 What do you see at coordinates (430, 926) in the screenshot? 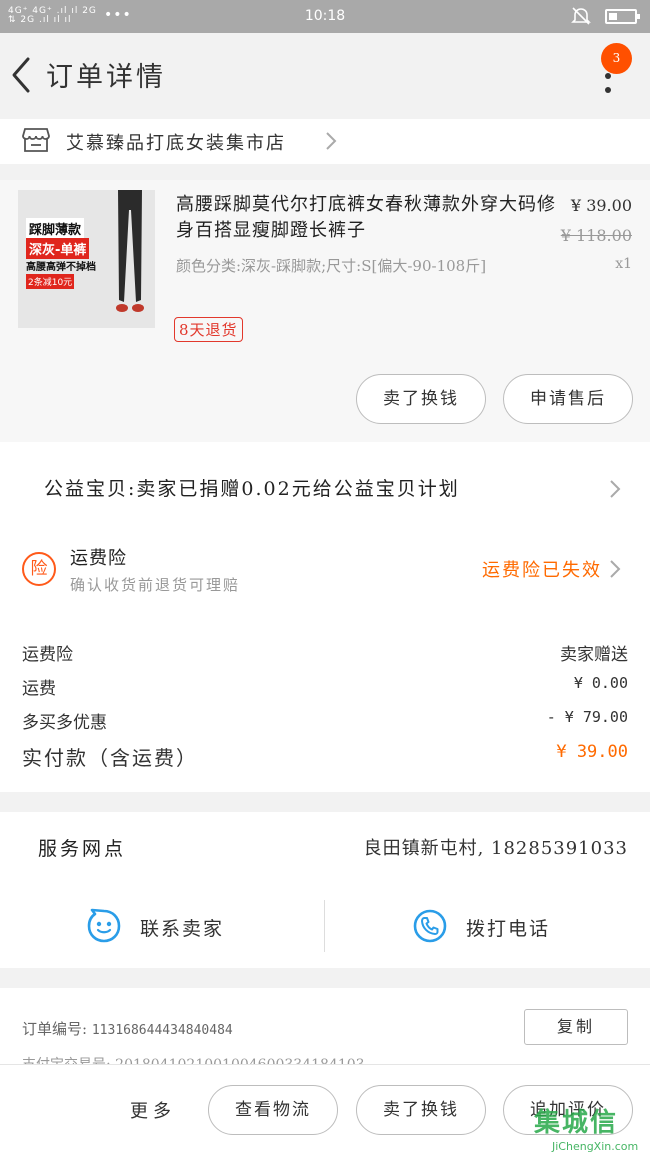
I see `phone-icon` at bounding box center [430, 926].